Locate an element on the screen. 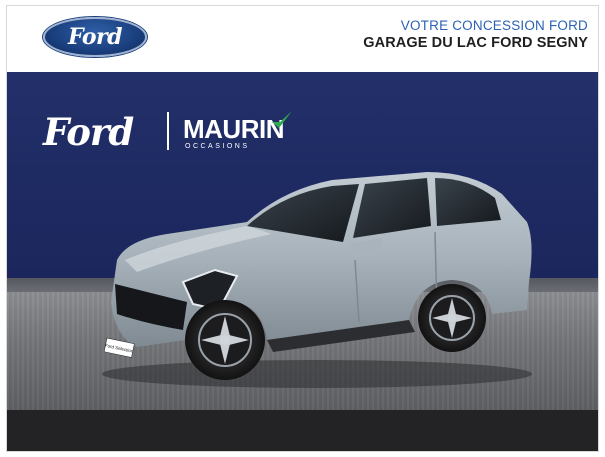 This screenshot has height=457, width=605. dealer-name: GARAGE DU LAC FORD SEGNY is located at coordinates (475, 43).